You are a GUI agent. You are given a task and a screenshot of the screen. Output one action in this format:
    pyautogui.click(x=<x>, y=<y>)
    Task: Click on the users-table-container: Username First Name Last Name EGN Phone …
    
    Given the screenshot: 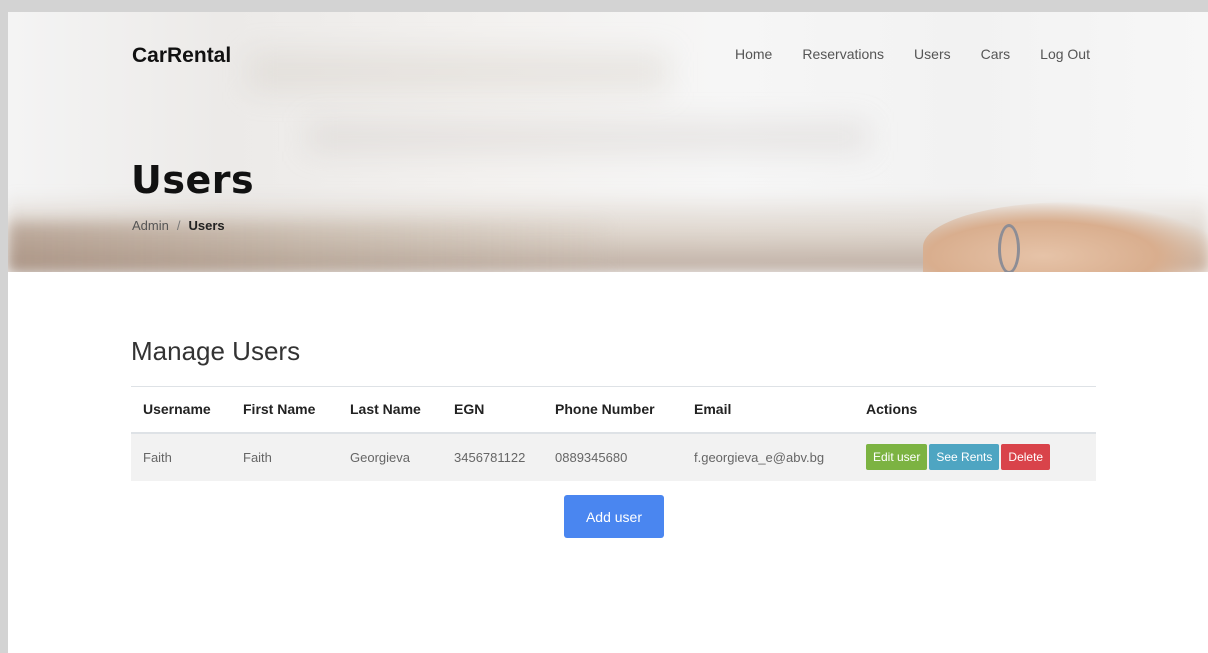 What is the action you would take?
    pyautogui.click(x=613, y=433)
    